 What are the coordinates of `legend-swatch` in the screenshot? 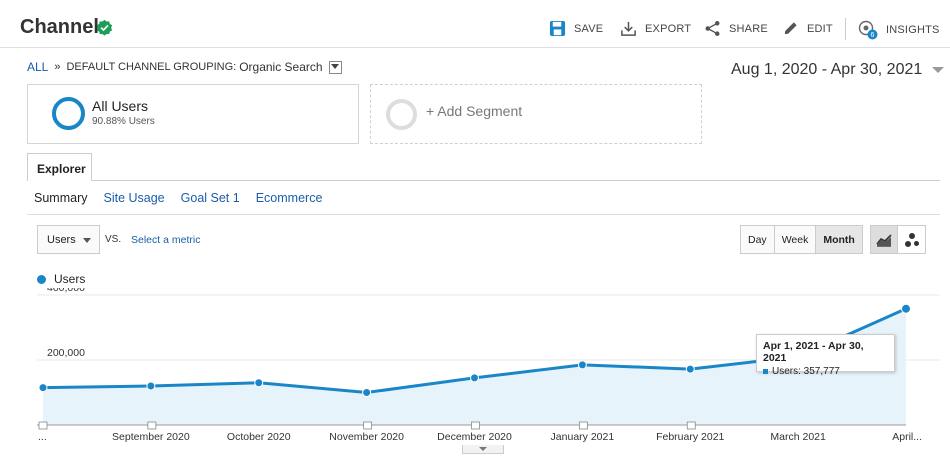 It's located at (41, 279).